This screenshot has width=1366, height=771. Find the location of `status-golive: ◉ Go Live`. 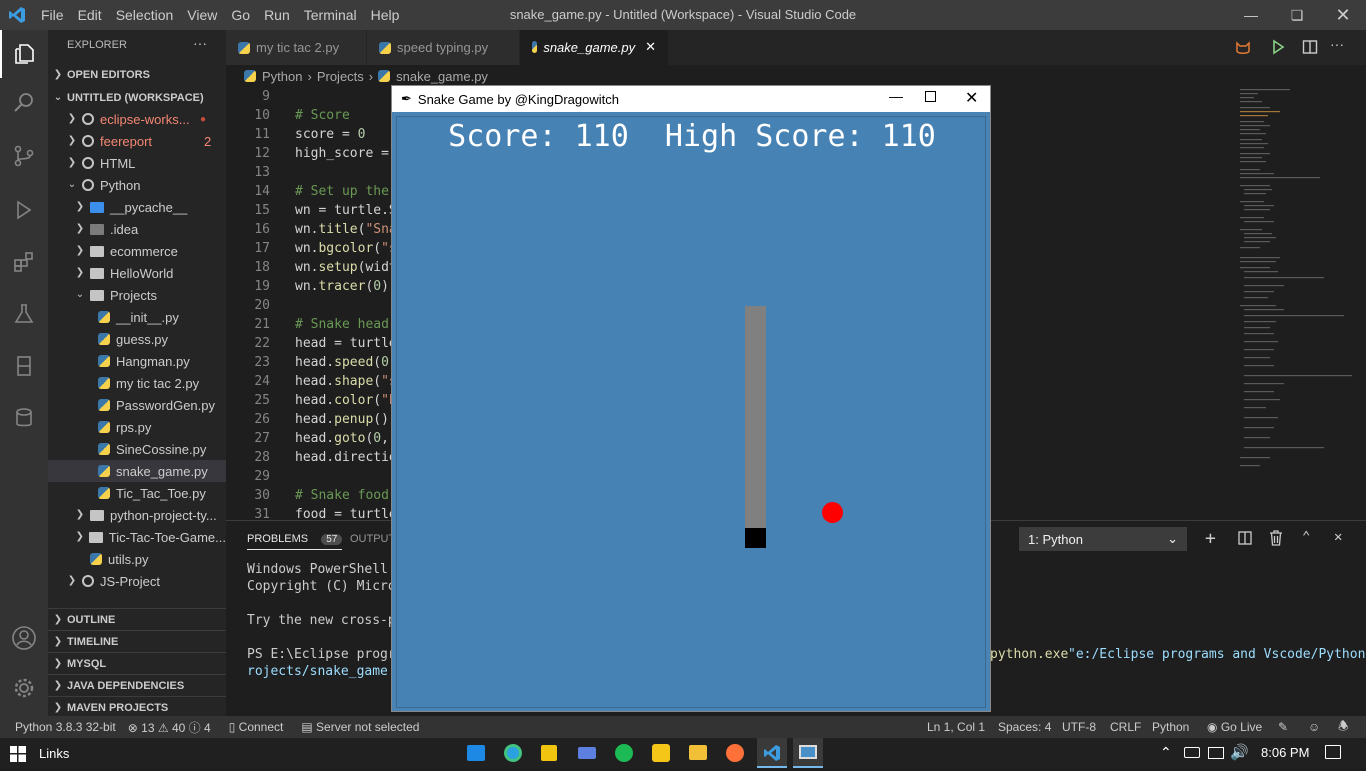

status-golive: ◉ Go Live is located at coordinates (1234, 727).